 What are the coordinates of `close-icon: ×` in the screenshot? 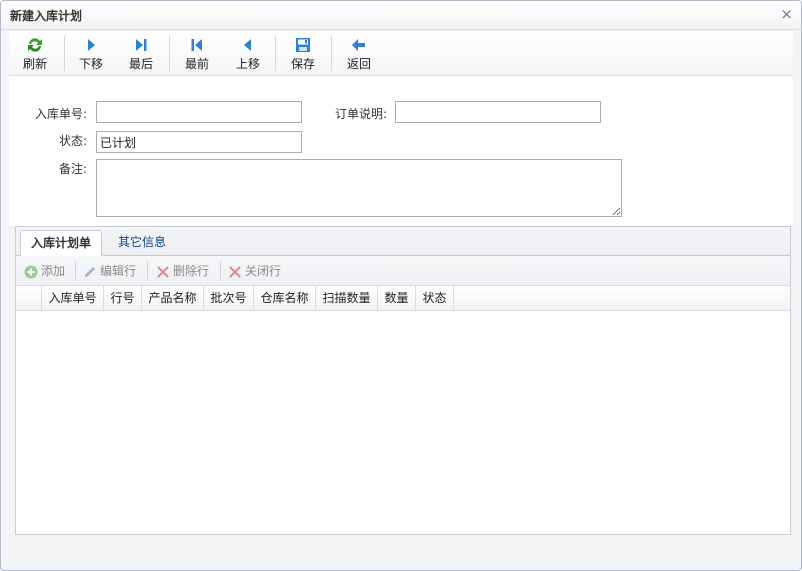 It's located at (786, 14).